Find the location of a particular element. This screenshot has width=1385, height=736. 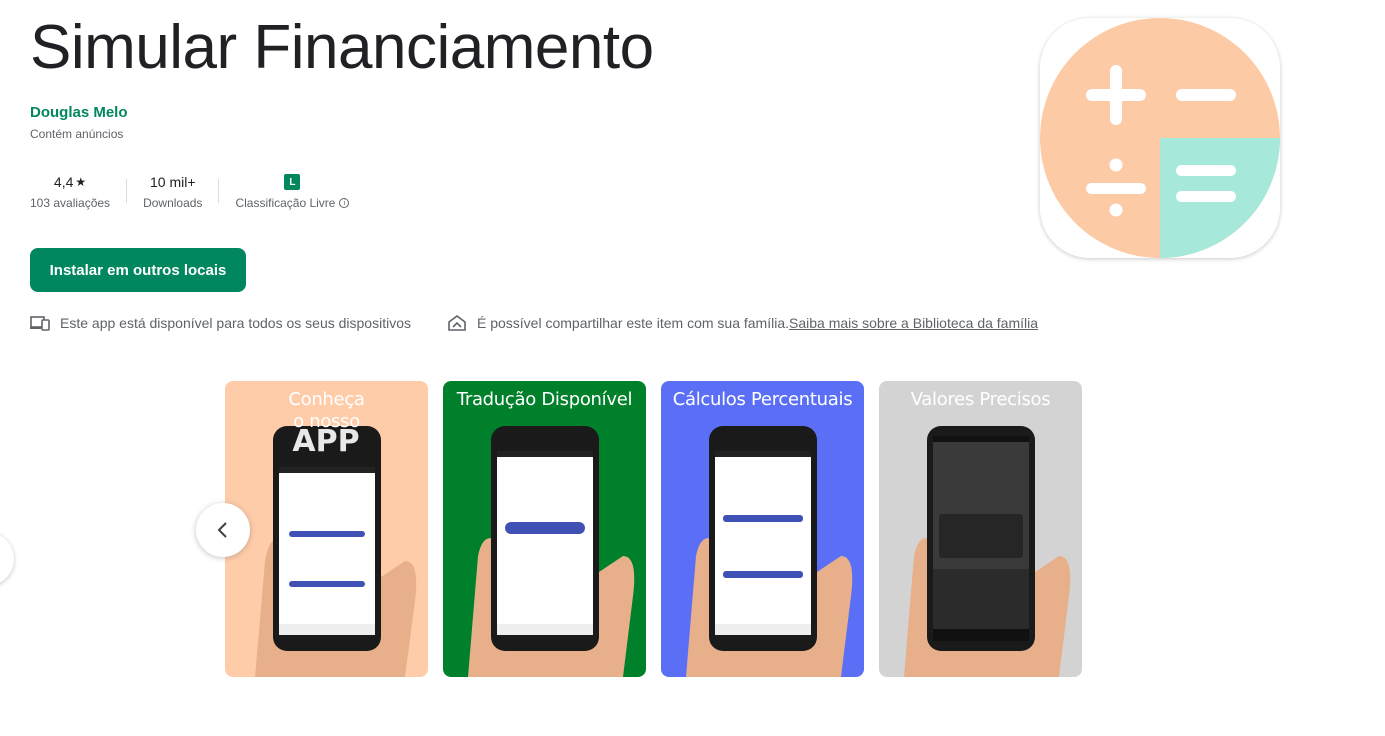

content-rating-stat: L Classificação Livre i is located at coordinates (292, 191).